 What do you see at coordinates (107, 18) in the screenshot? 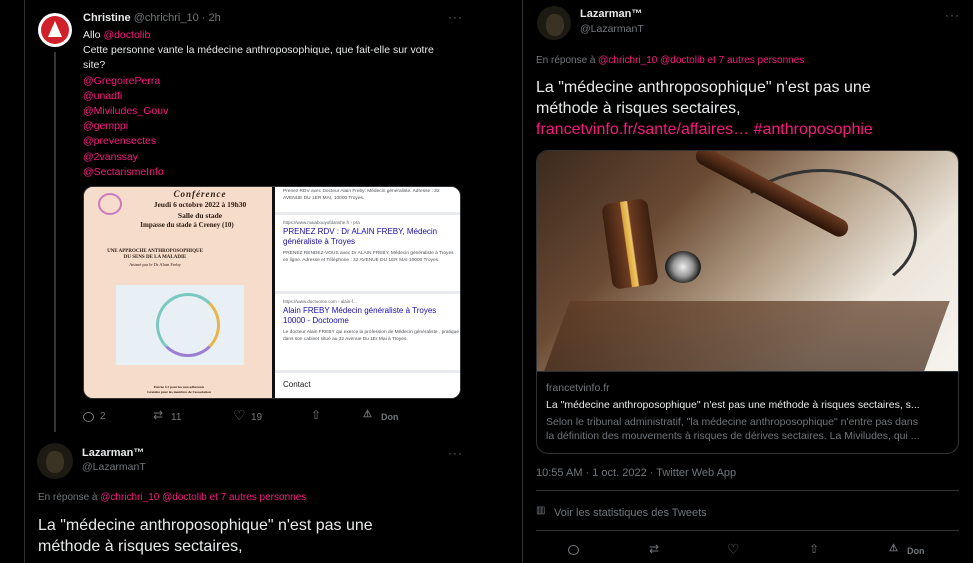
I see `tweet1-author-name: Christine` at bounding box center [107, 18].